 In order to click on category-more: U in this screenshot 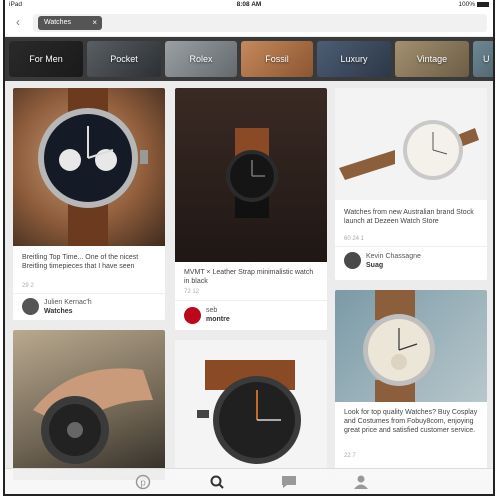, I will do `click(483, 59)`.